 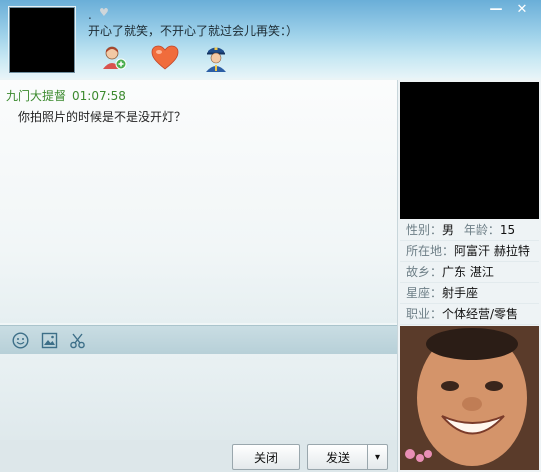 I want to click on message-time: 01:07:58, so click(x=99, y=96).